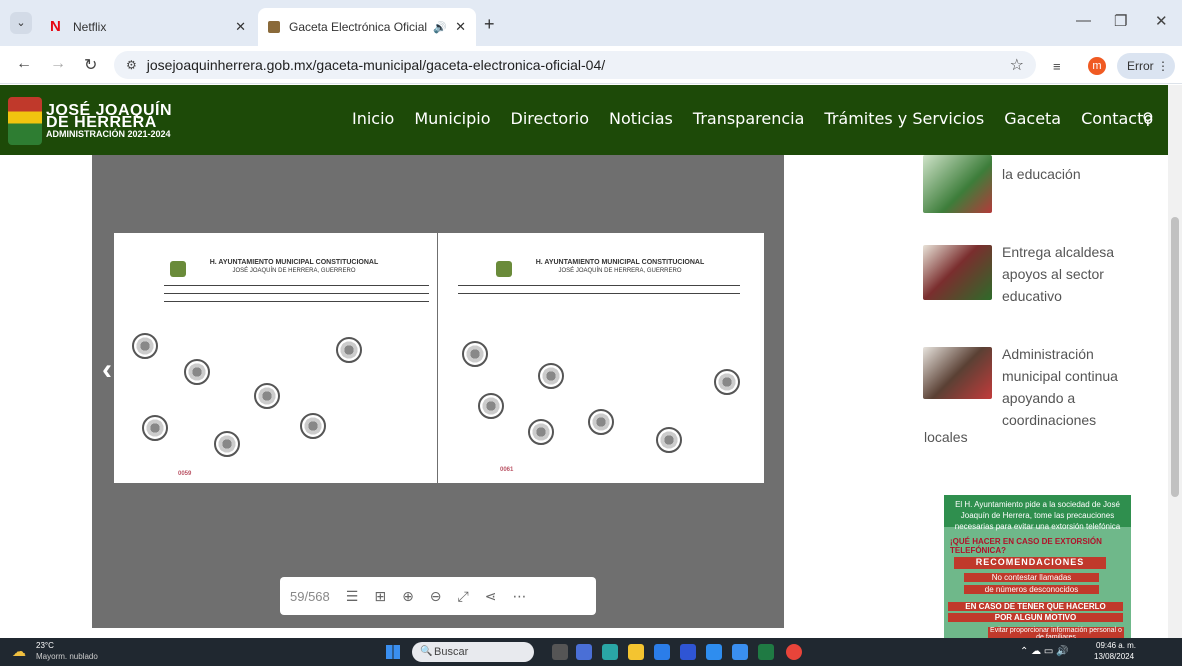 Image resolution: width=1182 pixels, height=666 pixels. I want to click on system-tray-icons: ⌃ ☁ ▭ 🔊, so click(1044, 651).